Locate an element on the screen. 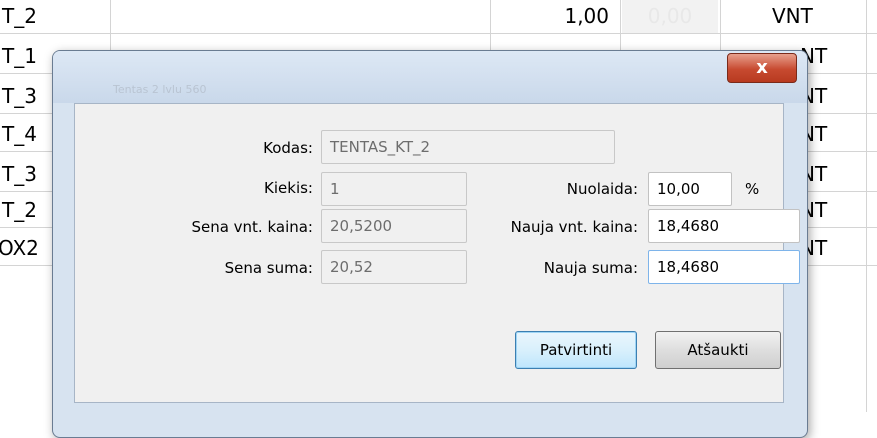  new-sum-field: 18,4680 is located at coordinates (724, 267).